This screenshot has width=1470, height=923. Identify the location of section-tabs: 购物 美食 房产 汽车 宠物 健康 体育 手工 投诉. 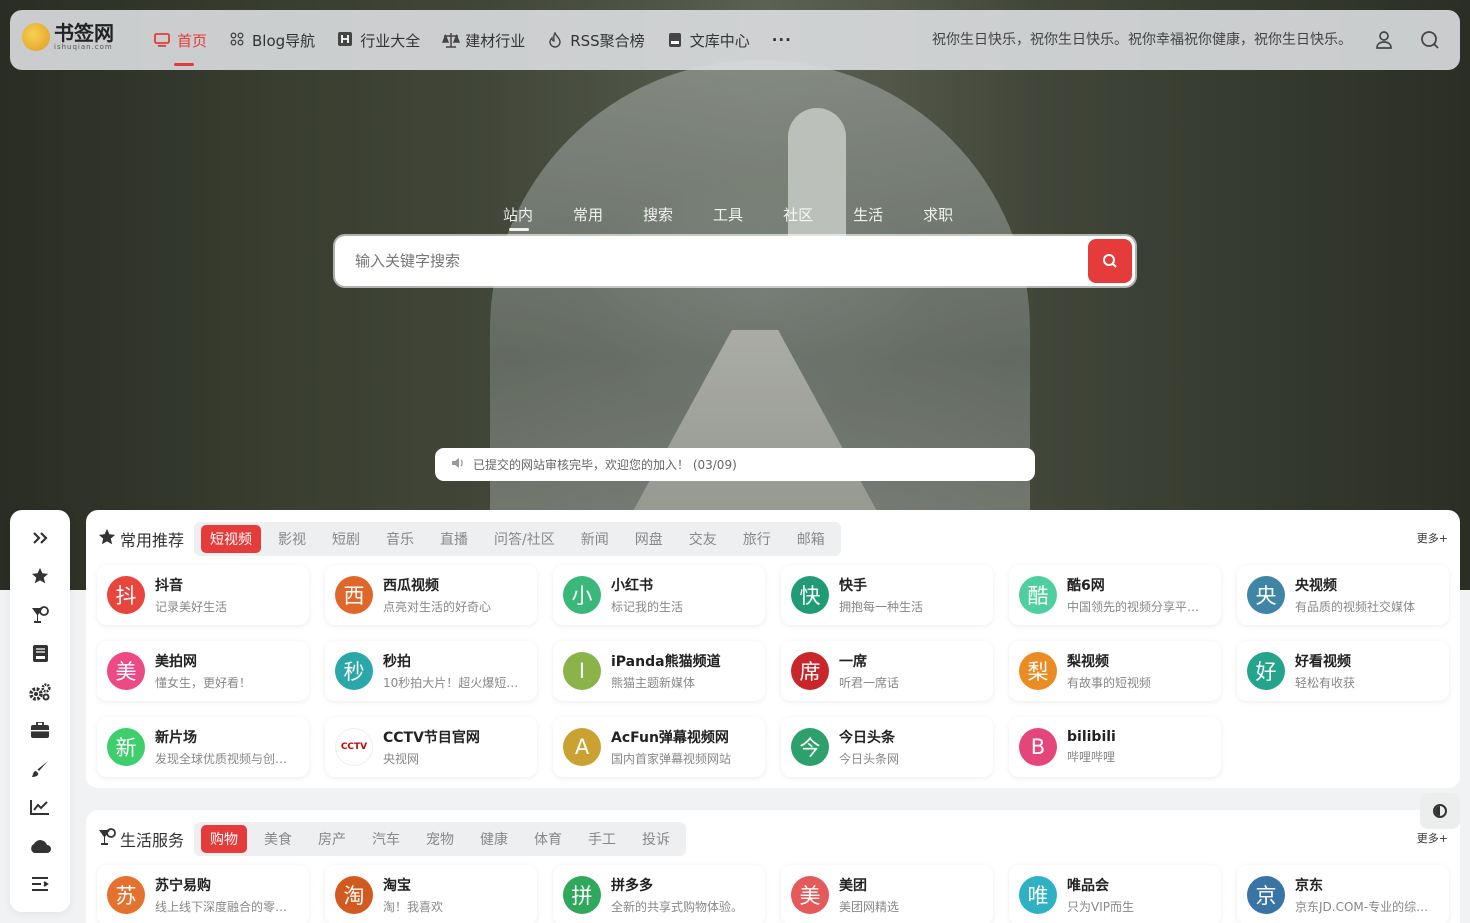
(440, 839).